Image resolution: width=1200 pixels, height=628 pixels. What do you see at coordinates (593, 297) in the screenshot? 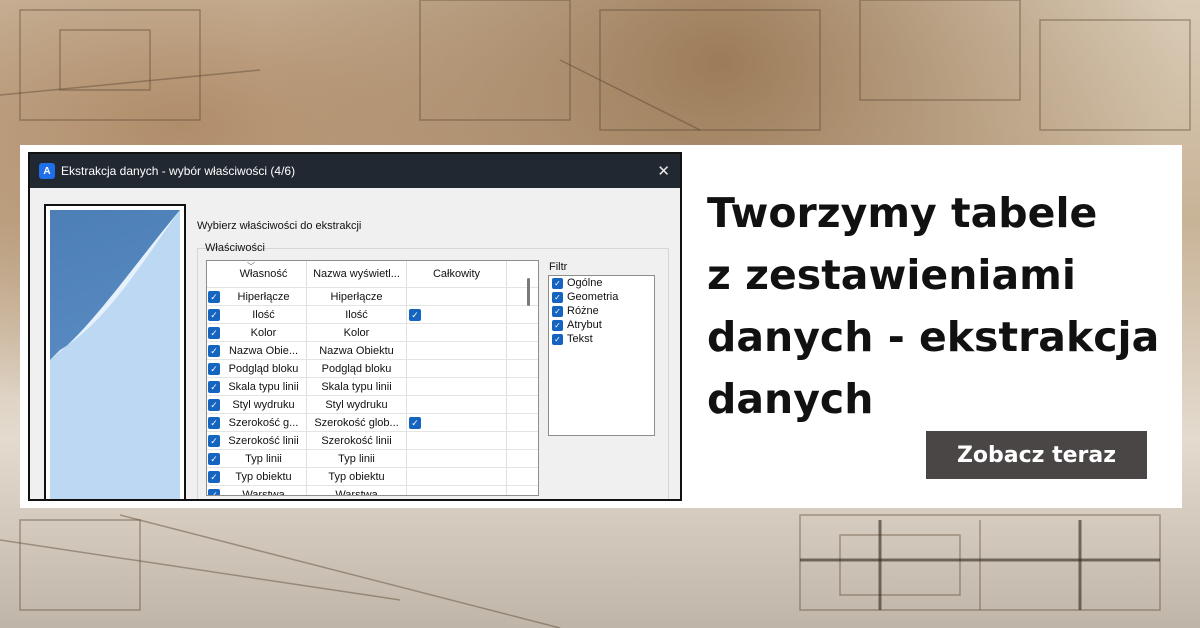
I see `filter-item-label: Geometria` at bounding box center [593, 297].